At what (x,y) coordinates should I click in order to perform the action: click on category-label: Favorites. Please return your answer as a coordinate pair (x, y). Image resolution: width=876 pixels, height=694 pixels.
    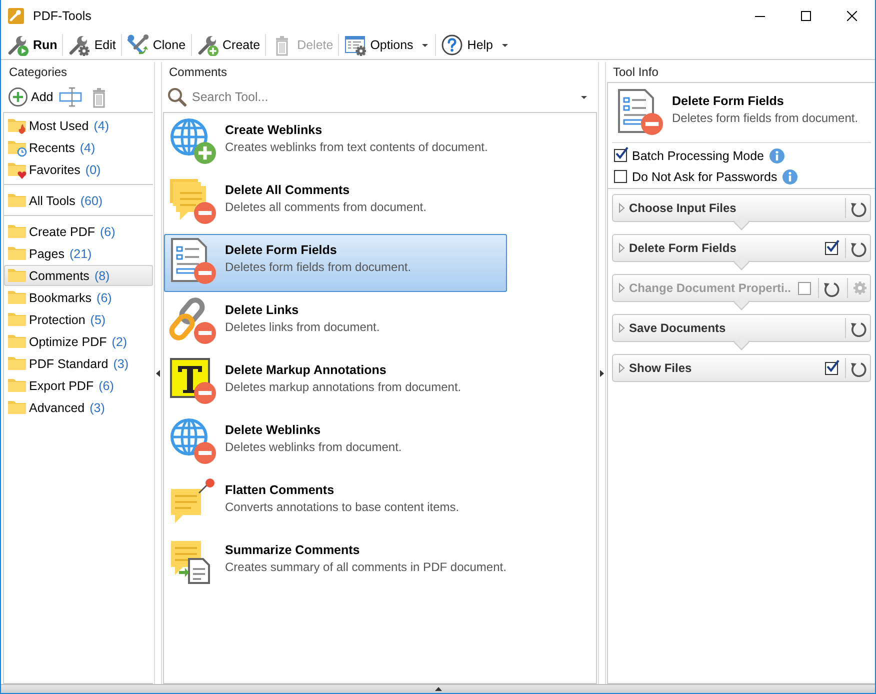
    Looking at the image, I should click on (54, 169).